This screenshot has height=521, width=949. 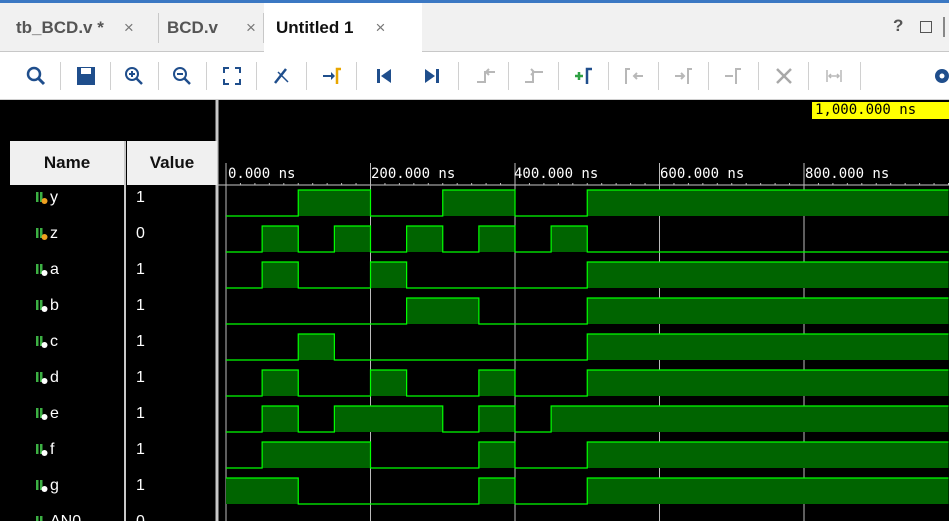 What do you see at coordinates (232, 76) in the screenshot?
I see `zoom-fit-icon` at bounding box center [232, 76].